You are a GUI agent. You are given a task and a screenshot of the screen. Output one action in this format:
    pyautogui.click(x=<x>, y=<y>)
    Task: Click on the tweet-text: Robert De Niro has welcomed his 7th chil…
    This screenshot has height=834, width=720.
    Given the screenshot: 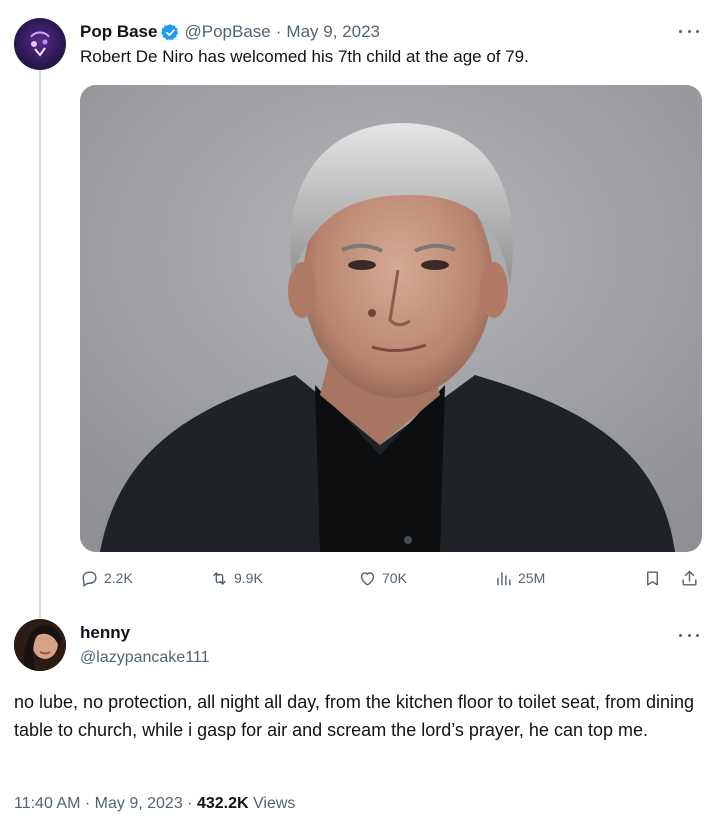 What is the action you would take?
    pyautogui.click(x=304, y=56)
    